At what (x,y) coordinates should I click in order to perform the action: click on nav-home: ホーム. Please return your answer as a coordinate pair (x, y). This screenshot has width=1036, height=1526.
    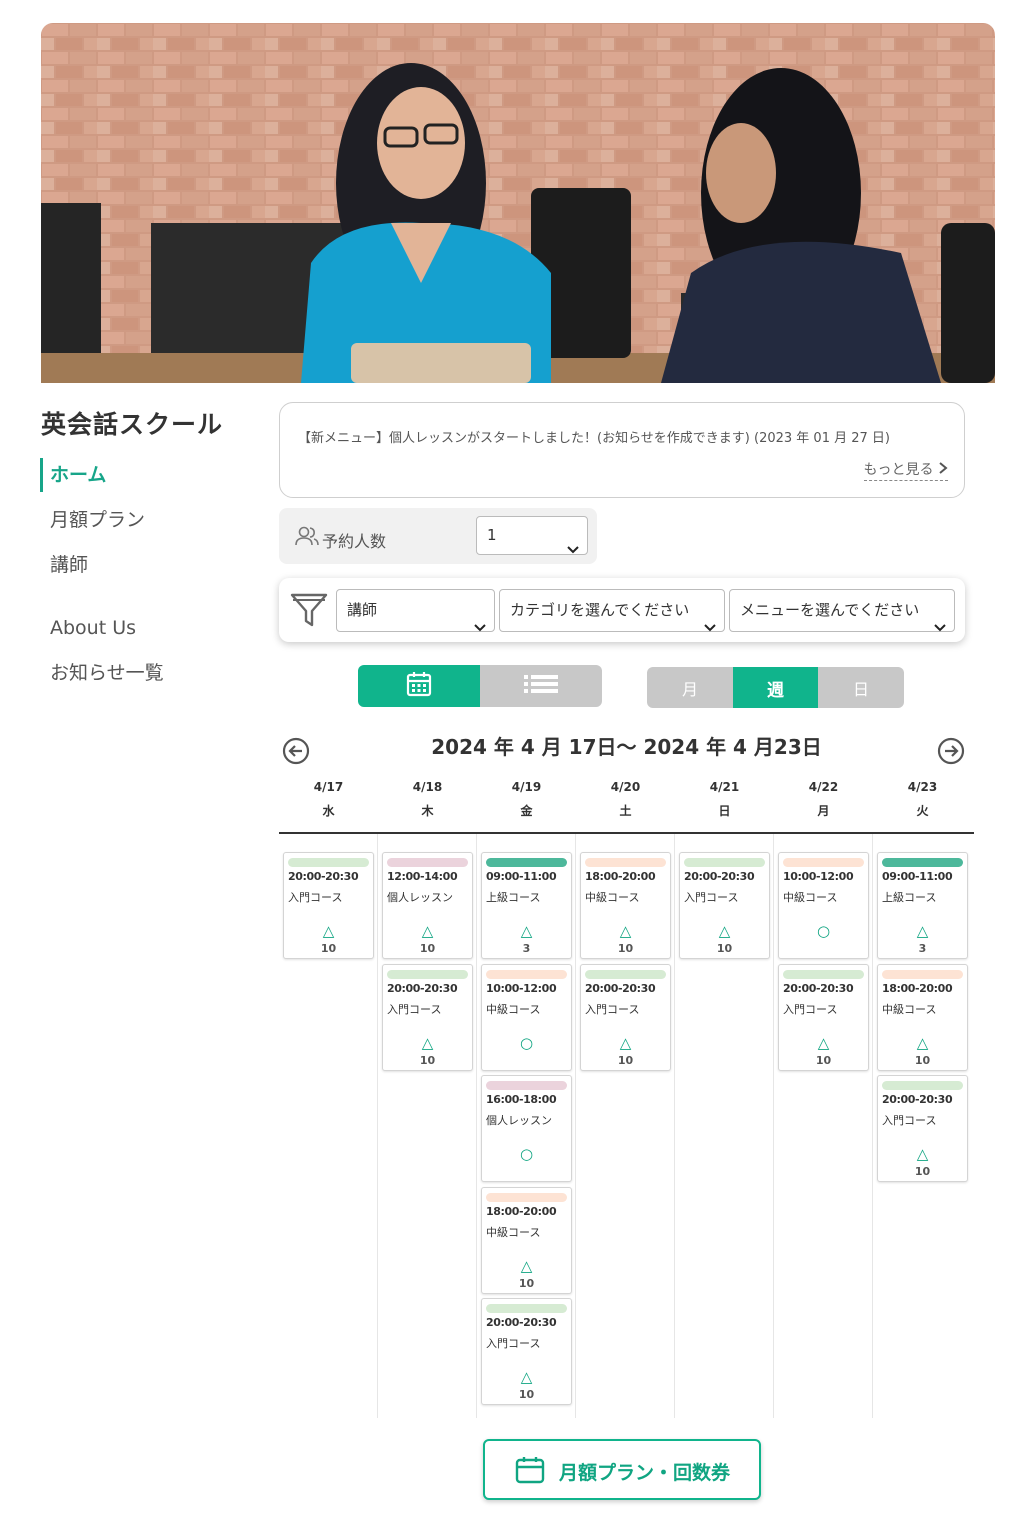
    Looking at the image, I should click on (150, 475).